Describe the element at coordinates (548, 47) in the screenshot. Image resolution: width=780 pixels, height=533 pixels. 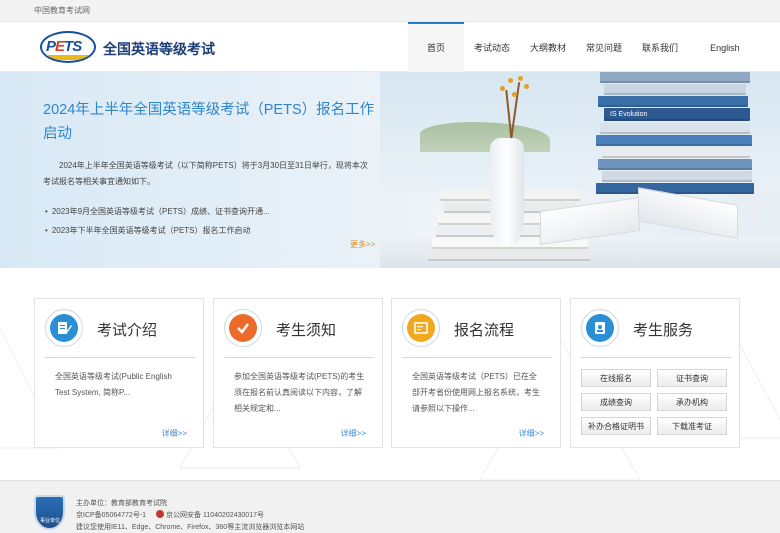
I see `nav-syllabus: 大纲教材` at that location.